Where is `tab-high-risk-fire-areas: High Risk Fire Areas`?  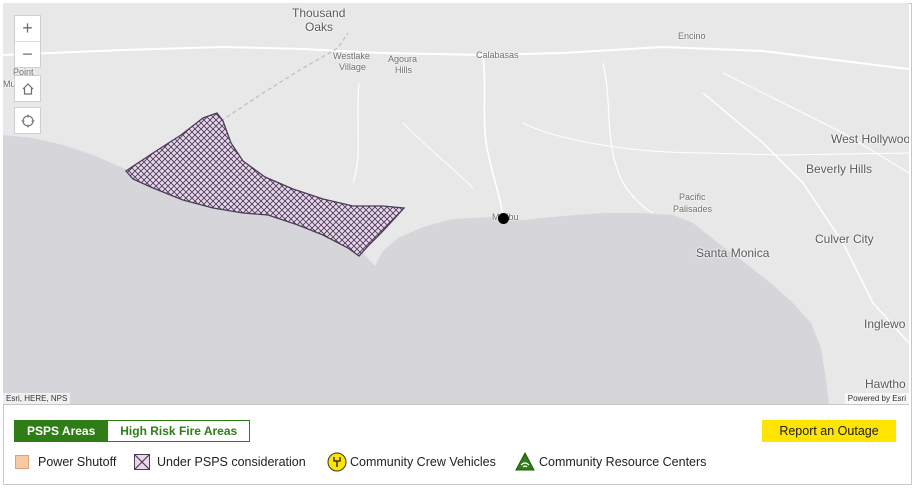 tab-high-risk-fire-areas: High Risk Fire Areas is located at coordinates (178, 431).